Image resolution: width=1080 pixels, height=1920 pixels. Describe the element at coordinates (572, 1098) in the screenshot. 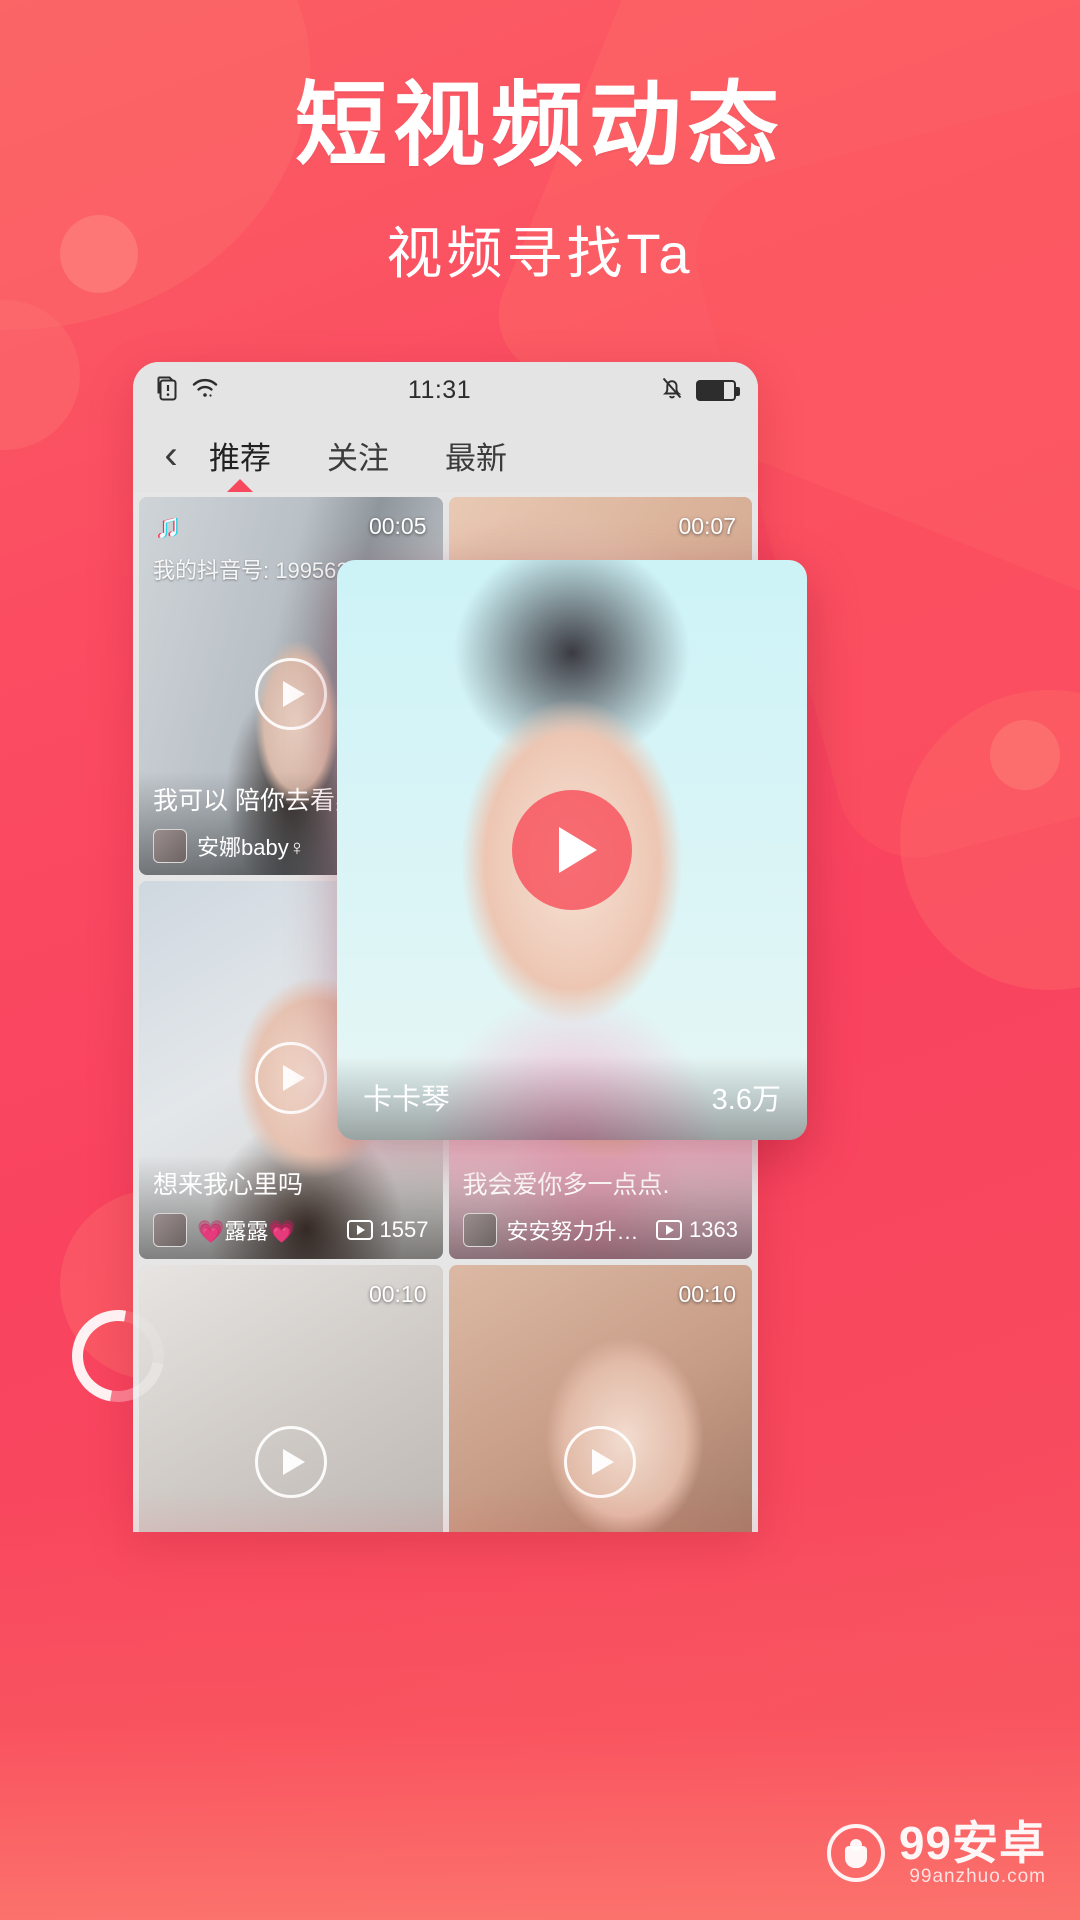

I see `featured-video-caption: 卡卡琴 3.6万` at that location.